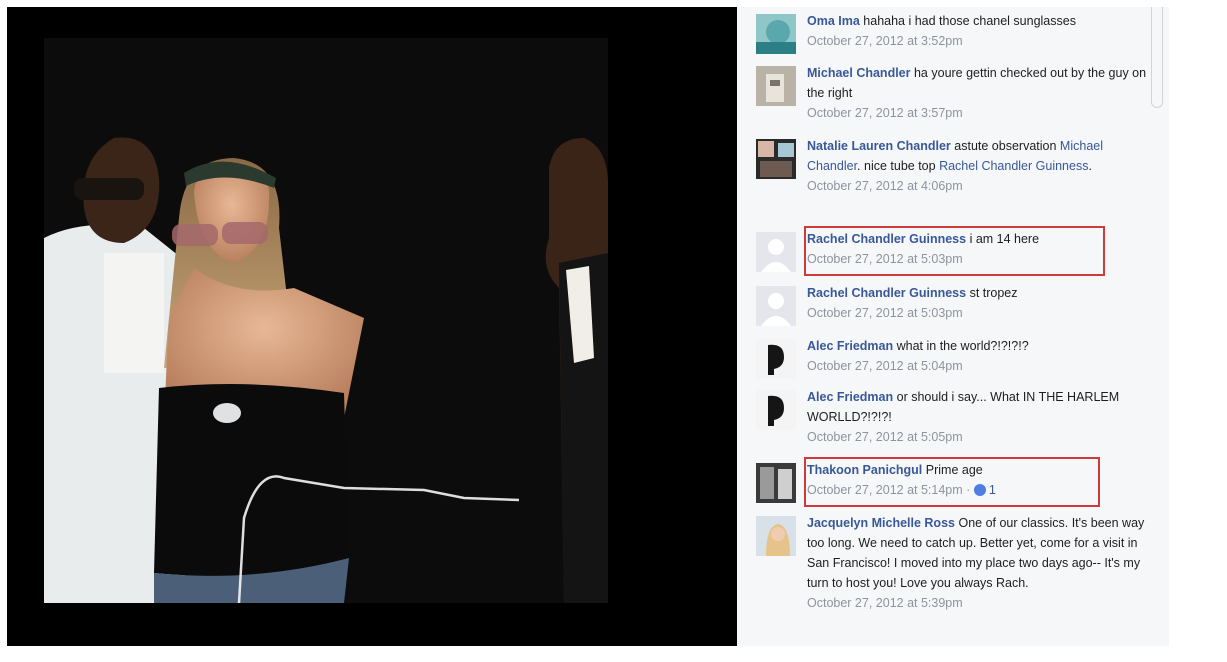 The image size is (1227, 662). What do you see at coordinates (979, 366) in the screenshot?
I see `comment-timestamp: October 27, 2012 at 5:04pm` at bounding box center [979, 366].